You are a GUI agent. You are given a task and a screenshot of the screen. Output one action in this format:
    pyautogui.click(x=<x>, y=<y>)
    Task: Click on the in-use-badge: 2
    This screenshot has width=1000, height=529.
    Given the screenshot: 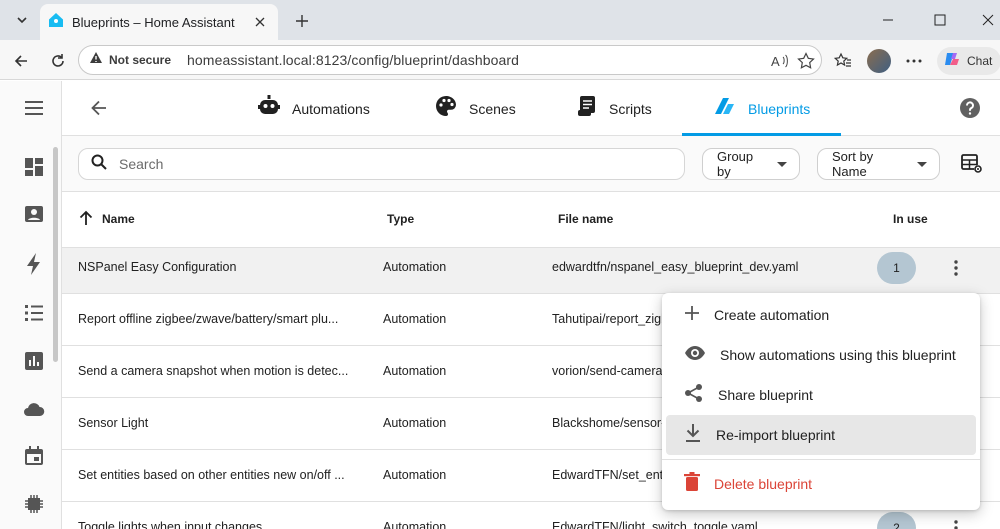 What is the action you would take?
    pyautogui.click(x=896, y=520)
    